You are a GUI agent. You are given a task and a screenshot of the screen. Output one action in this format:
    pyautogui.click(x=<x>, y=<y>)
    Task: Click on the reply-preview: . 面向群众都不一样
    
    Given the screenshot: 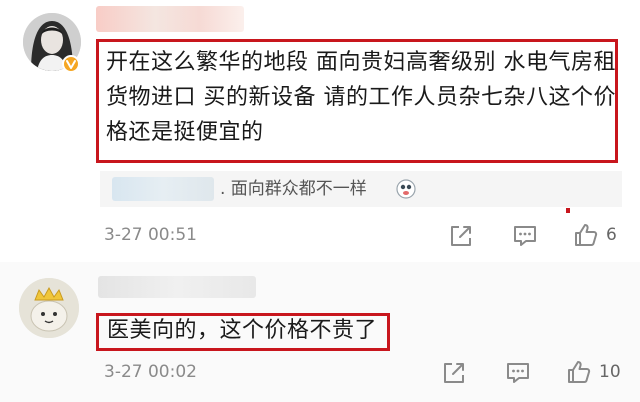 What is the action you would take?
    pyautogui.click(x=361, y=189)
    